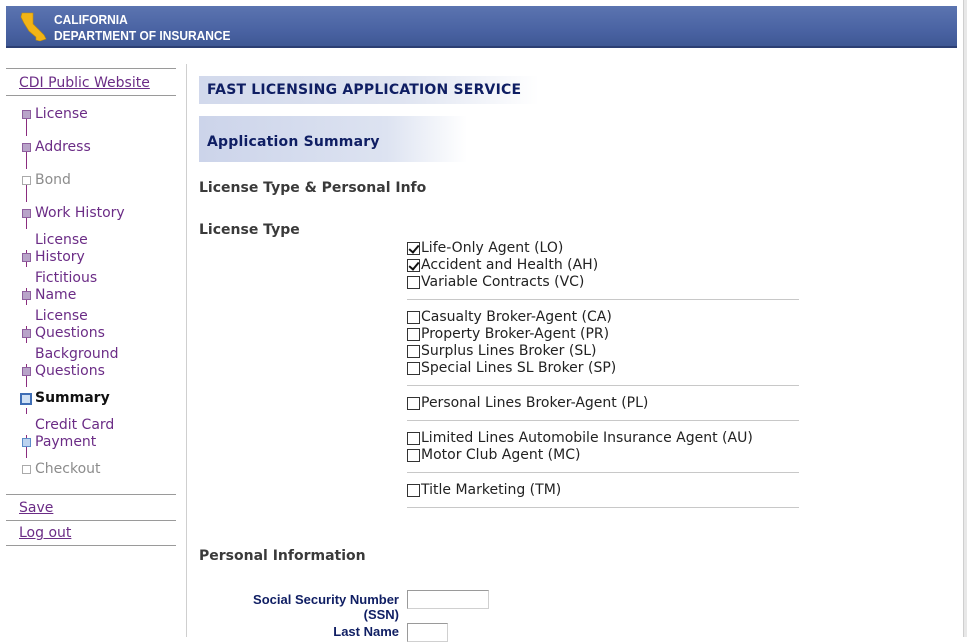 The width and height of the screenshot is (967, 642). What do you see at coordinates (60, 257) in the screenshot?
I see `step-label-line: History` at bounding box center [60, 257].